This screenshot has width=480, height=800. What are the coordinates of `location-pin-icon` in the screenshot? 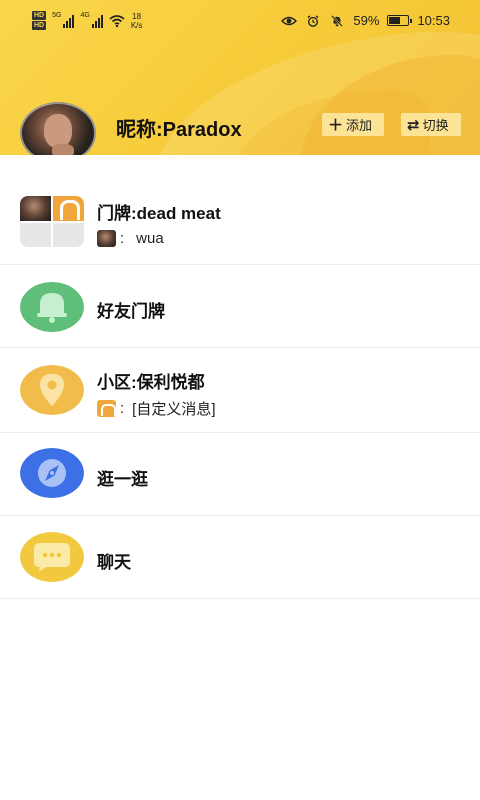 It's located at (52, 390).